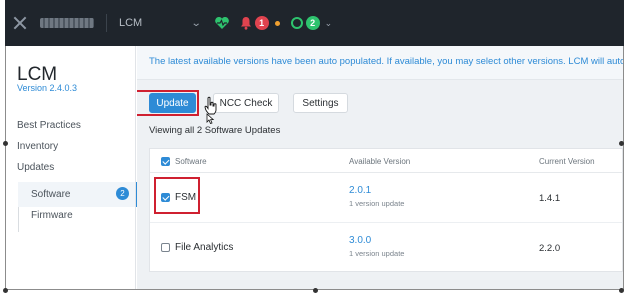 This screenshot has height=296, width=624. Describe the element at coordinates (130, 23) in the screenshot. I see `app-switcher-label: LCM` at that location.